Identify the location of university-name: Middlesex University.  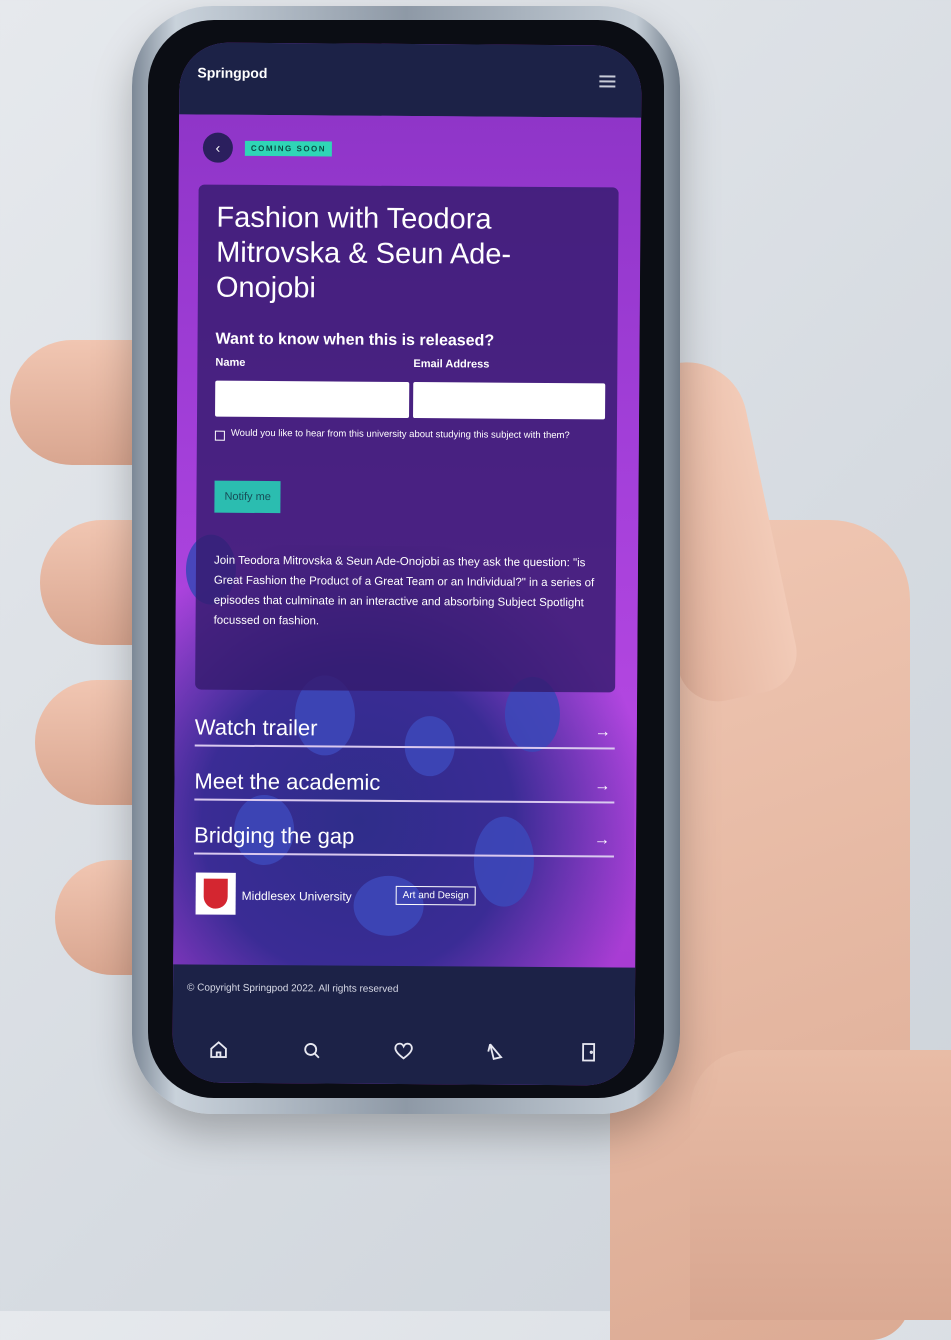
(297, 896).